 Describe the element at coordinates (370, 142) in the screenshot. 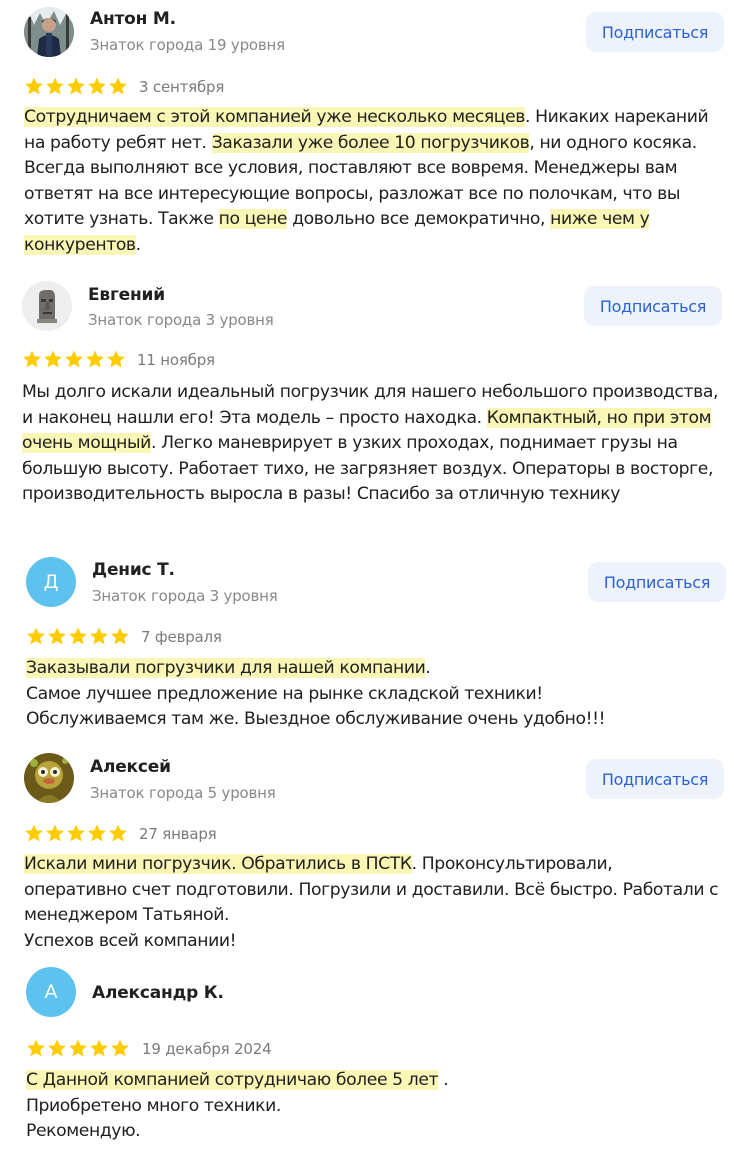

I see `highlighted-phrase: Заказали уже более 10 погрузчиков` at that location.